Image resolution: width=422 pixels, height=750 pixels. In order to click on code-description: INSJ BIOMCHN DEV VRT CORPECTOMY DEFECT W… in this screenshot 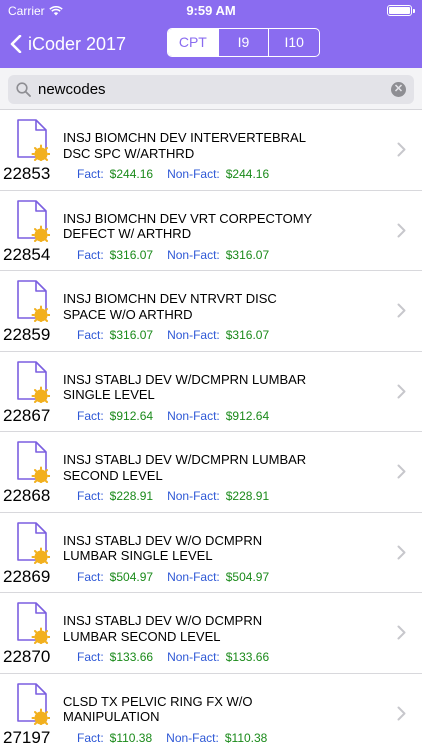, I will do `click(187, 226)`.